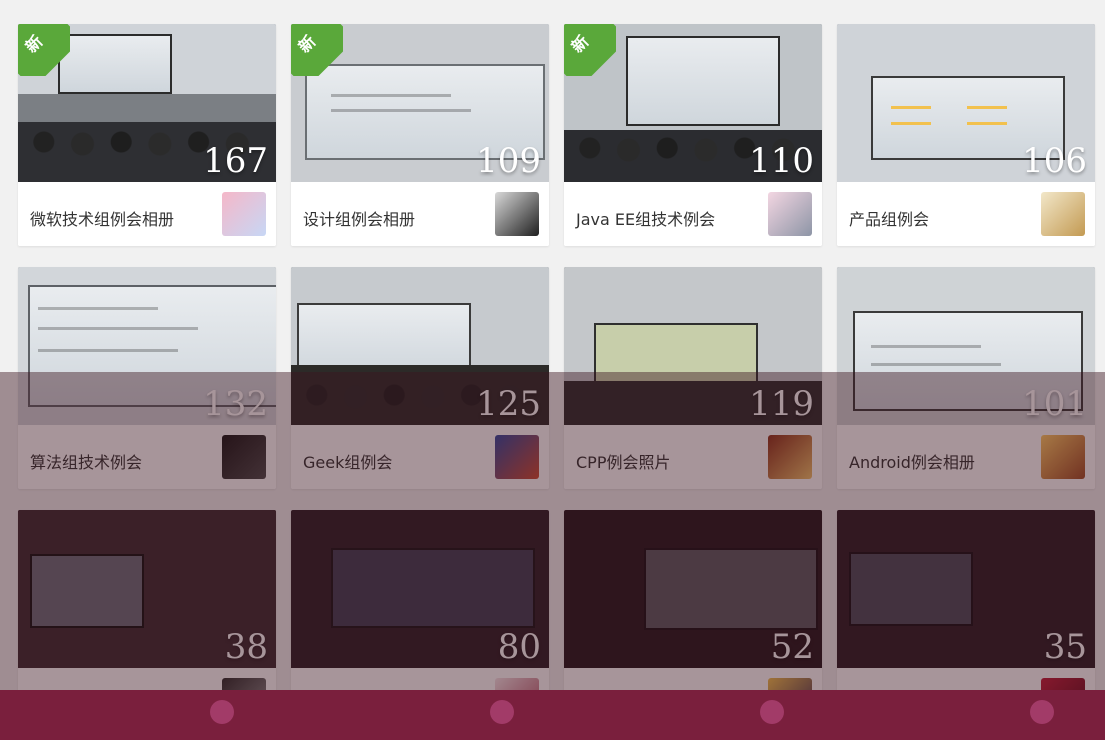  Describe the element at coordinates (147, 457) in the screenshot. I see `album-meta: 算法组技术例会` at that location.